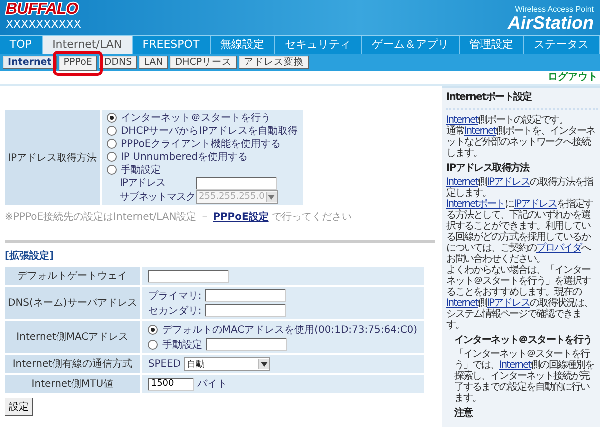 This screenshot has width=600, height=427. What do you see at coordinates (72, 303) in the screenshot?
I see `table-cell: DNS(ネーム)サーバアドレス` at bounding box center [72, 303].